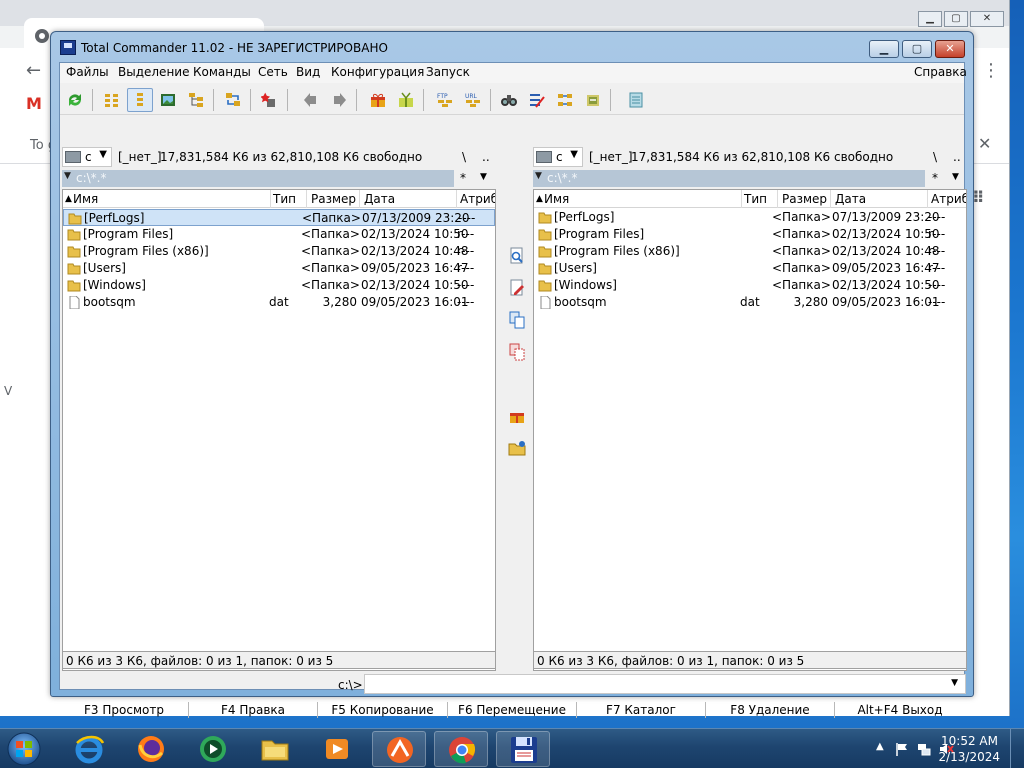  I want to click on right-up-button: .., so click(957, 157).